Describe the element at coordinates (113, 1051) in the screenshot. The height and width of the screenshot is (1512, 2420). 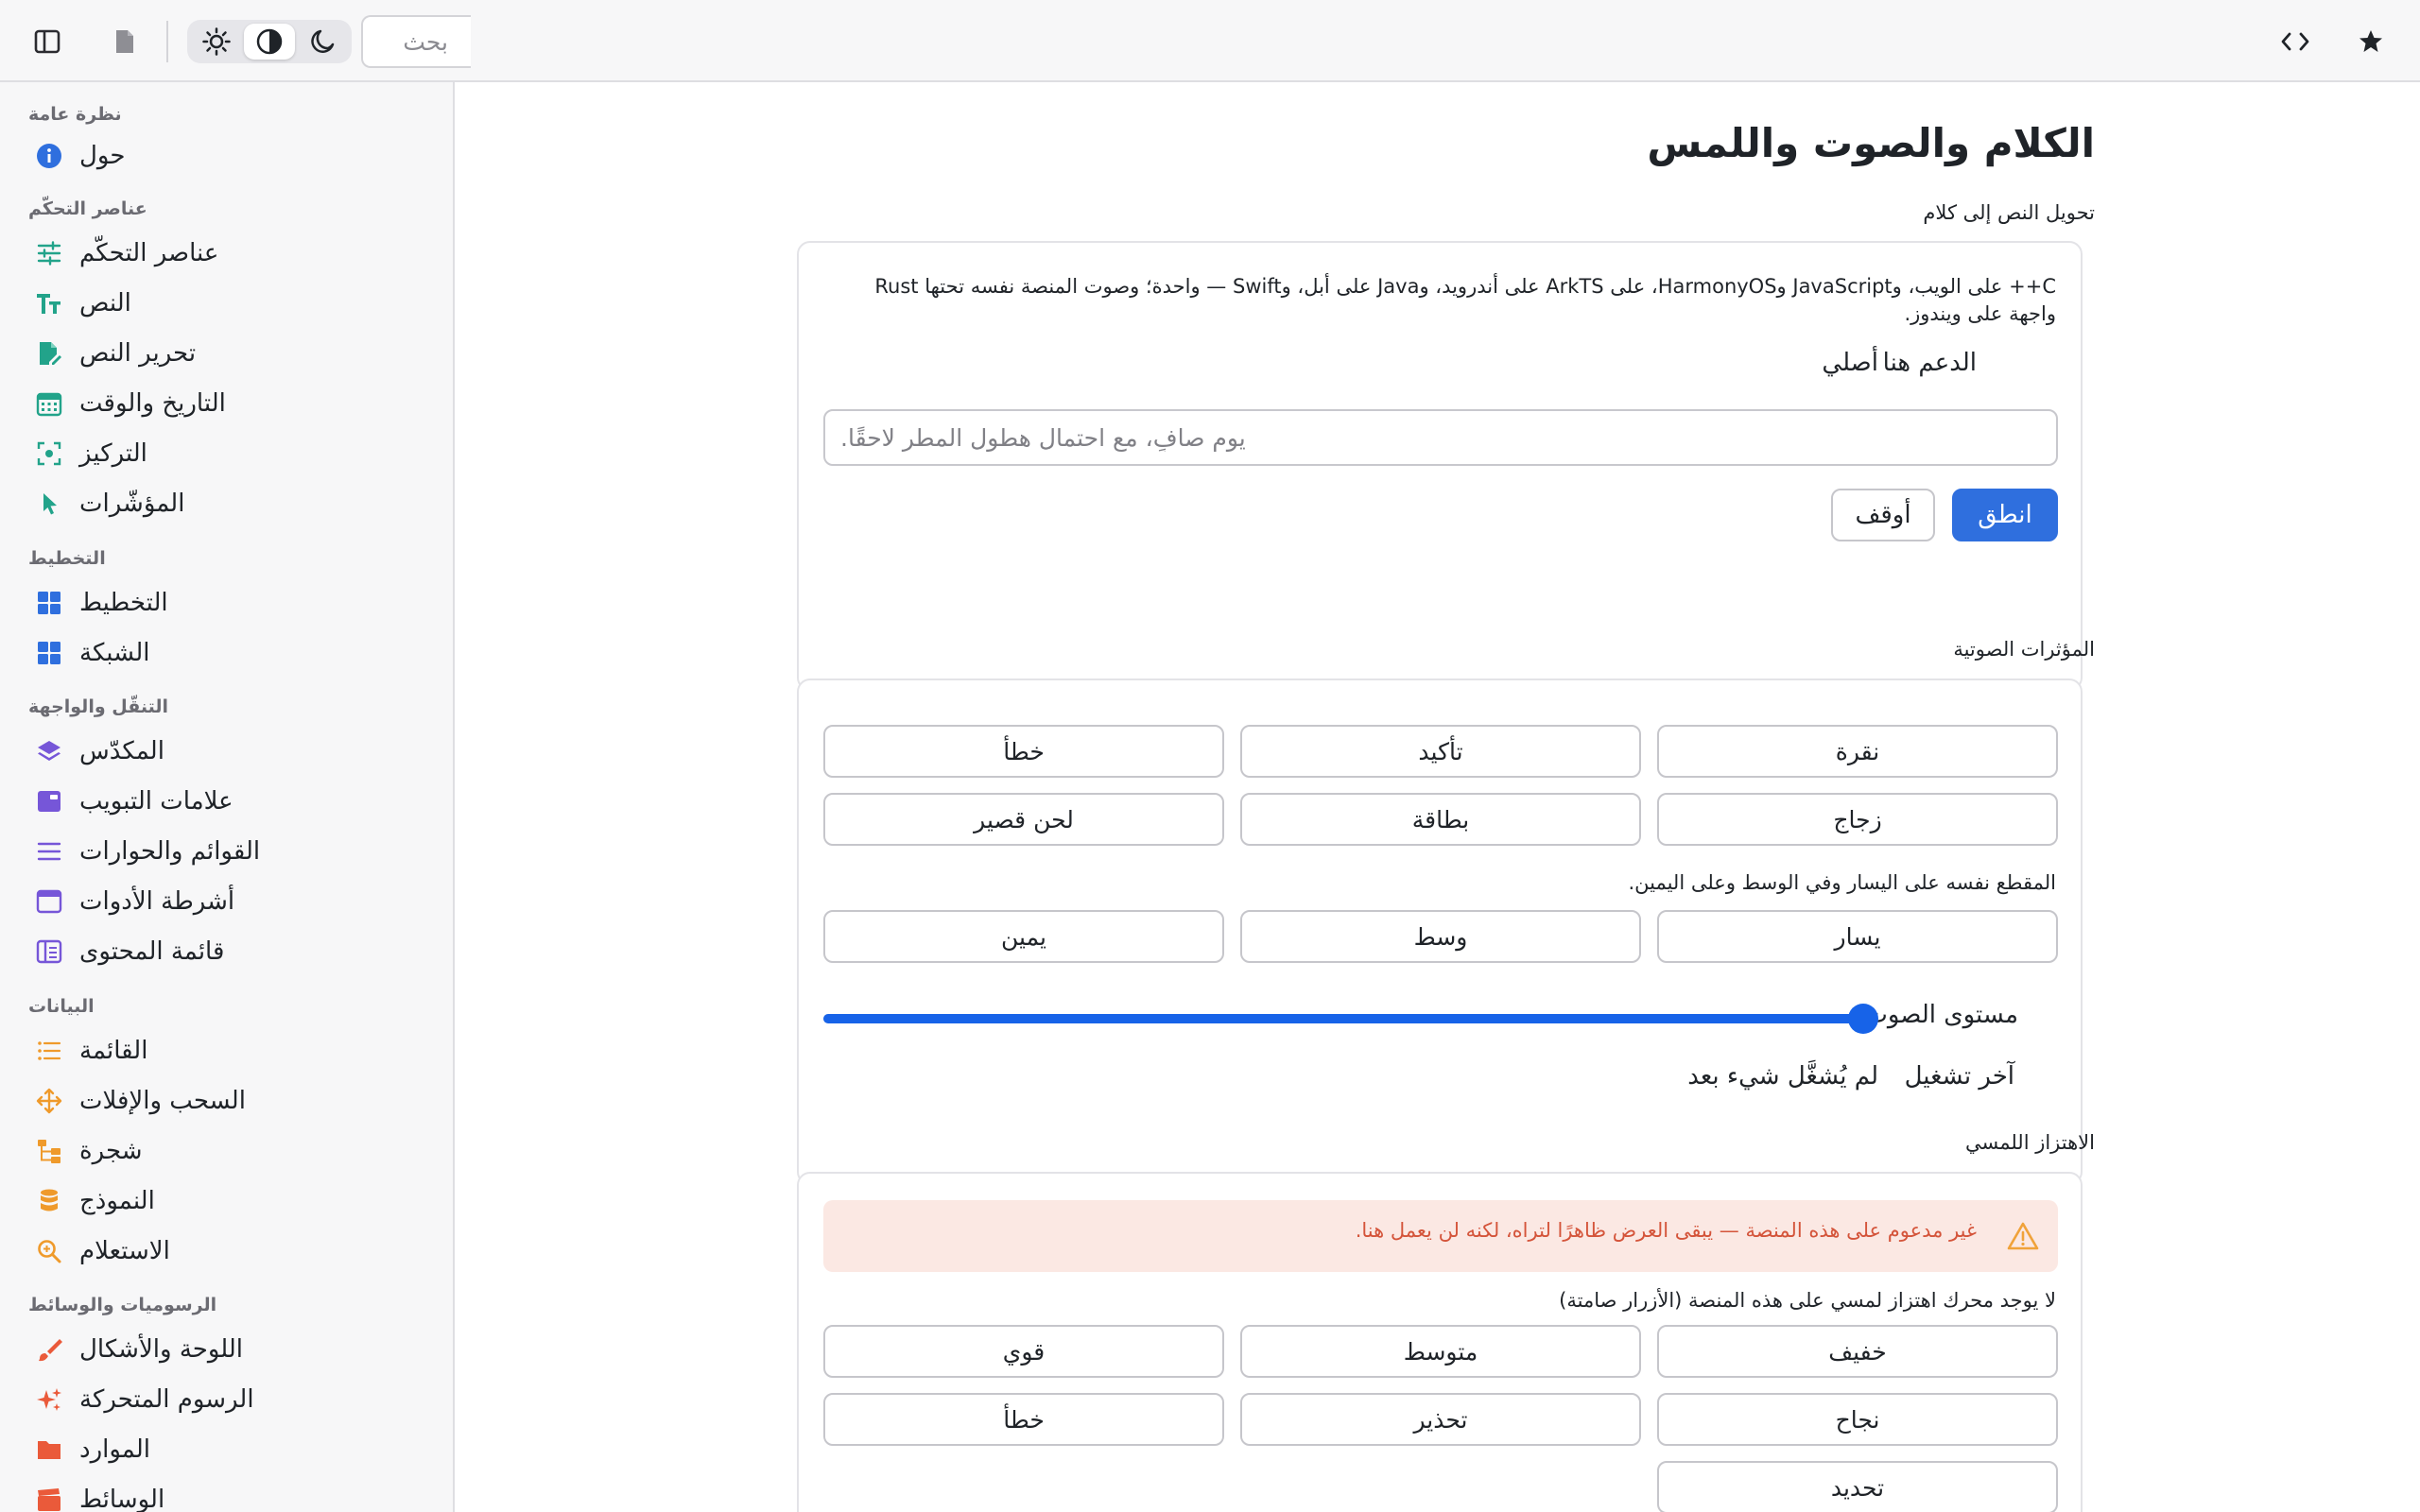
I see `sidebar-item-label: القائمة` at that location.